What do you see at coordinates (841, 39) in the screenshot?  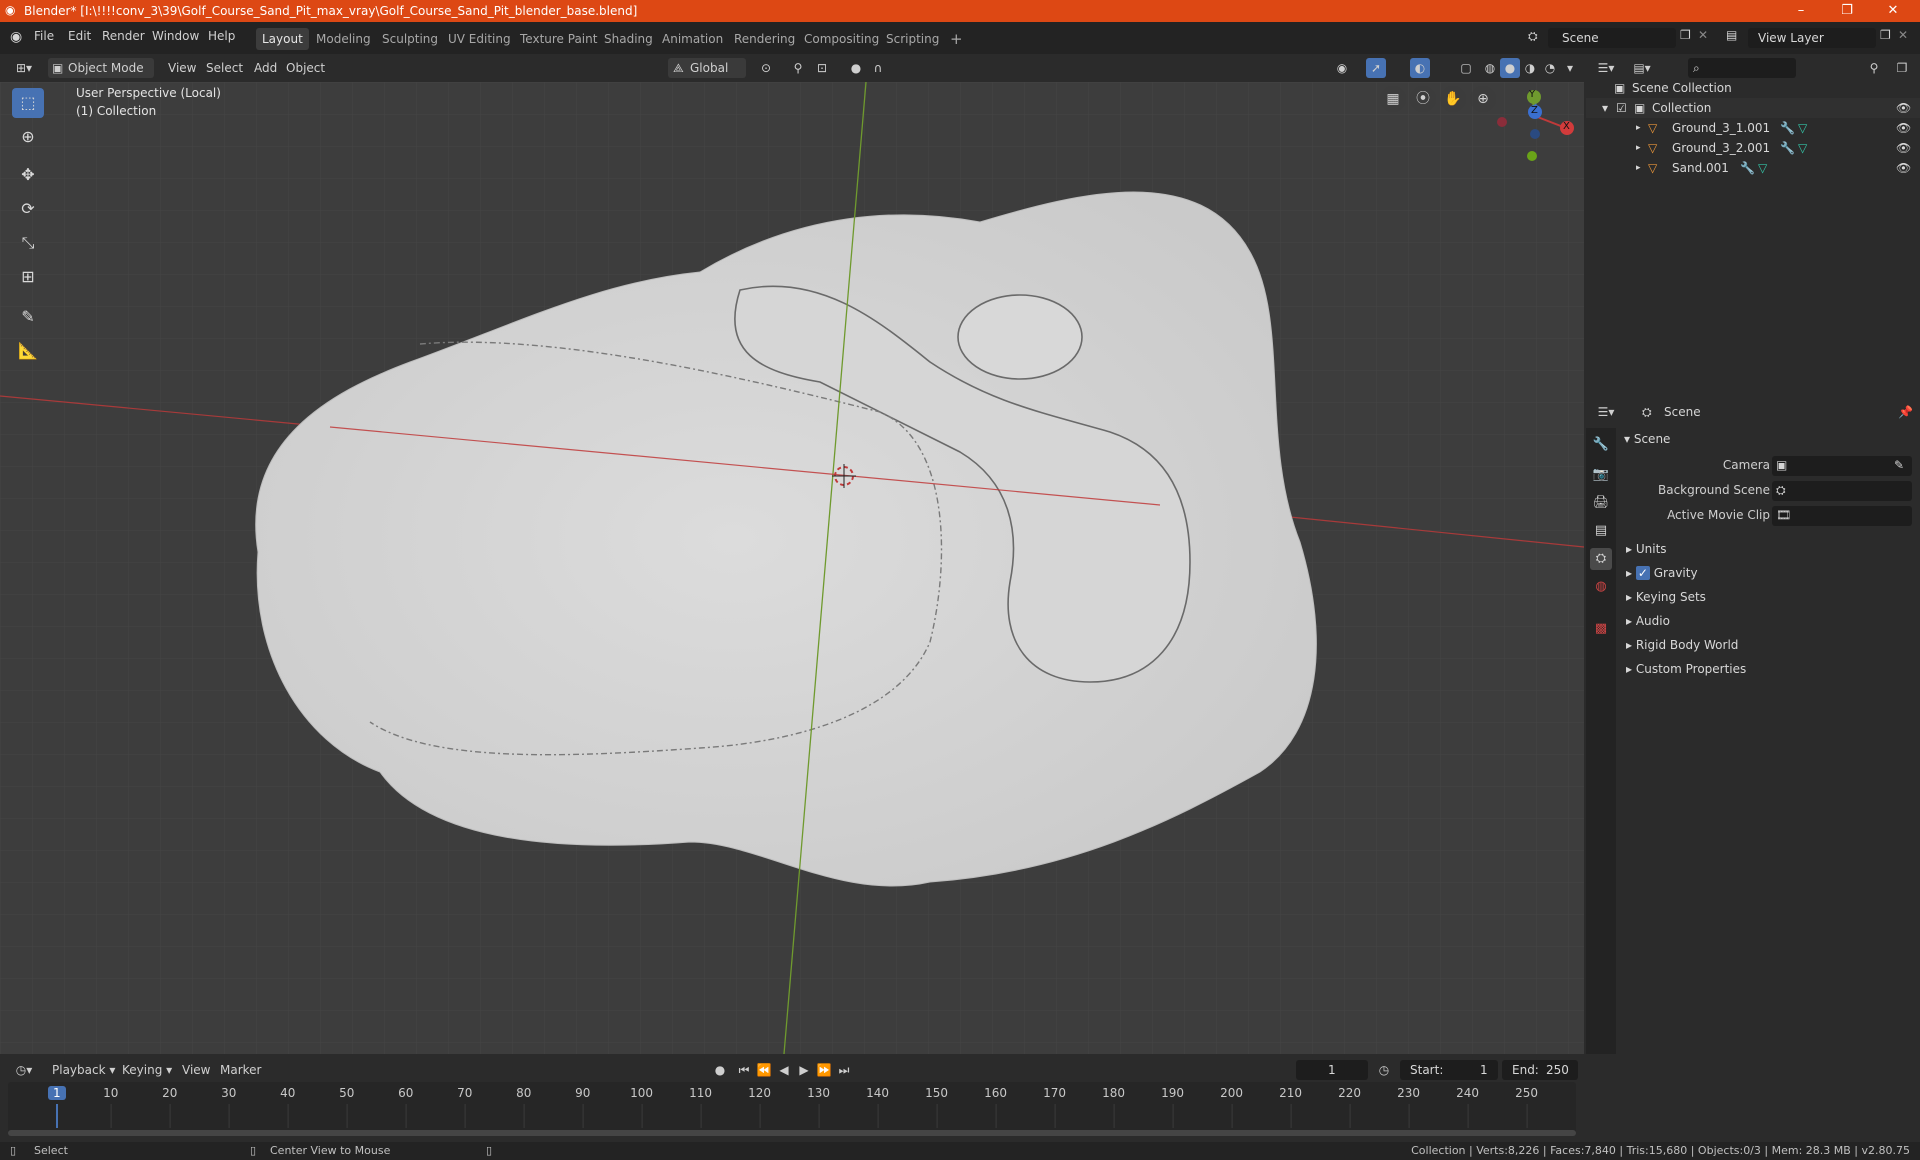 I see `tab-compositing: Compositing` at bounding box center [841, 39].